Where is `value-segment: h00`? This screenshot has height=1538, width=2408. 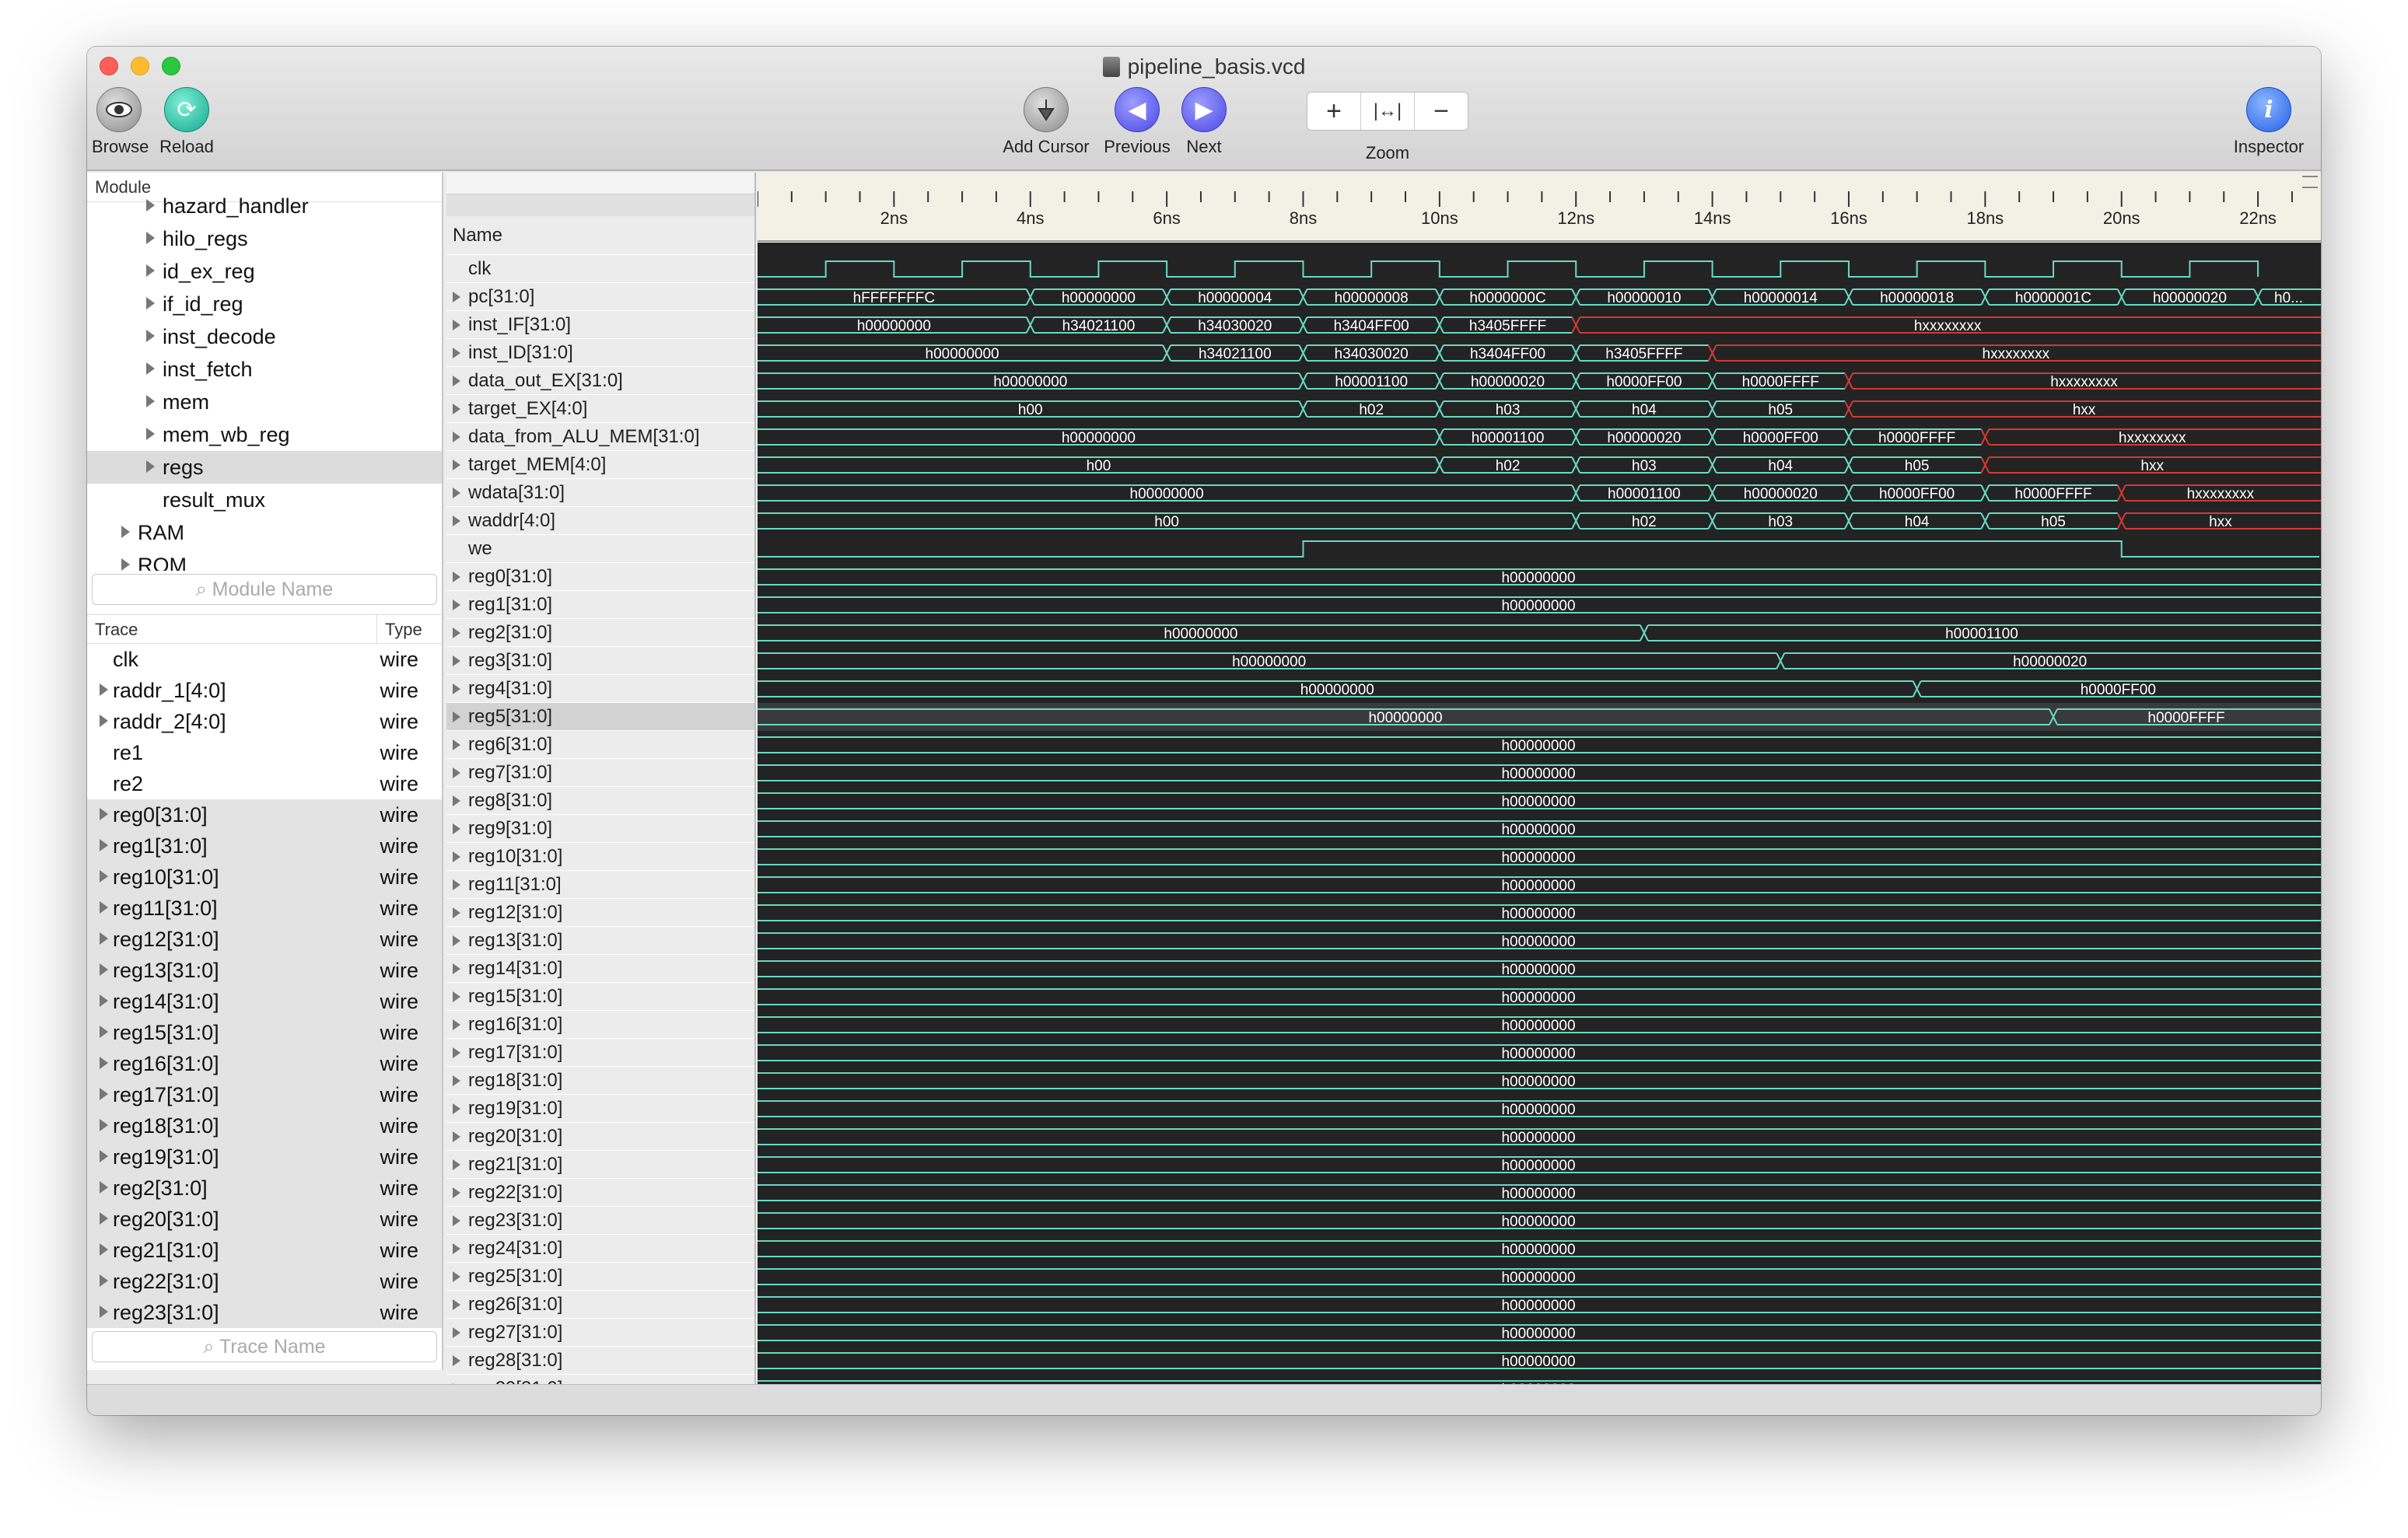
value-segment: h00 is located at coordinates (1097, 465).